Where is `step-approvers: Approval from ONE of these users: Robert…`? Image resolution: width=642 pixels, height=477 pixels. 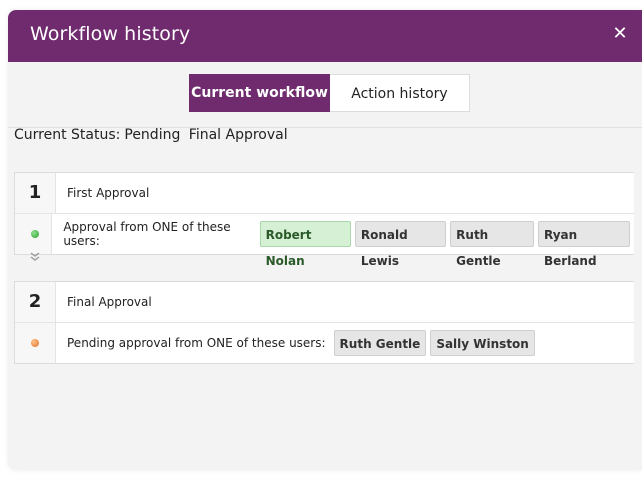
step-approvers: Approval from ONE of these users: Robert… is located at coordinates (343, 241).